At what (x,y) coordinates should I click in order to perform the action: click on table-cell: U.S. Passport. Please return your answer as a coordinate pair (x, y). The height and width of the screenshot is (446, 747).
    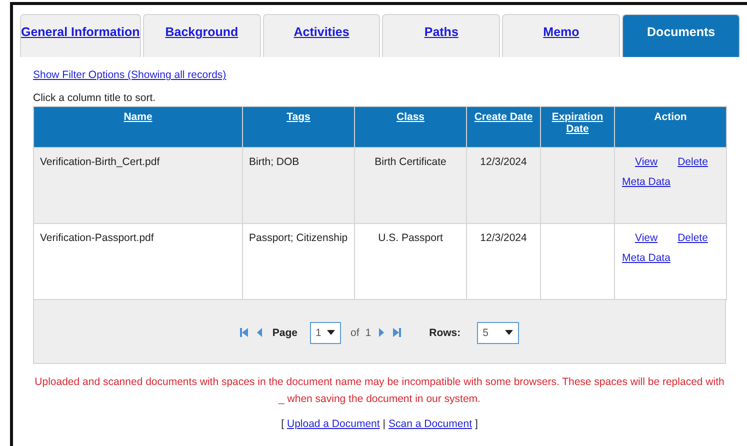
    Looking at the image, I should click on (410, 262).